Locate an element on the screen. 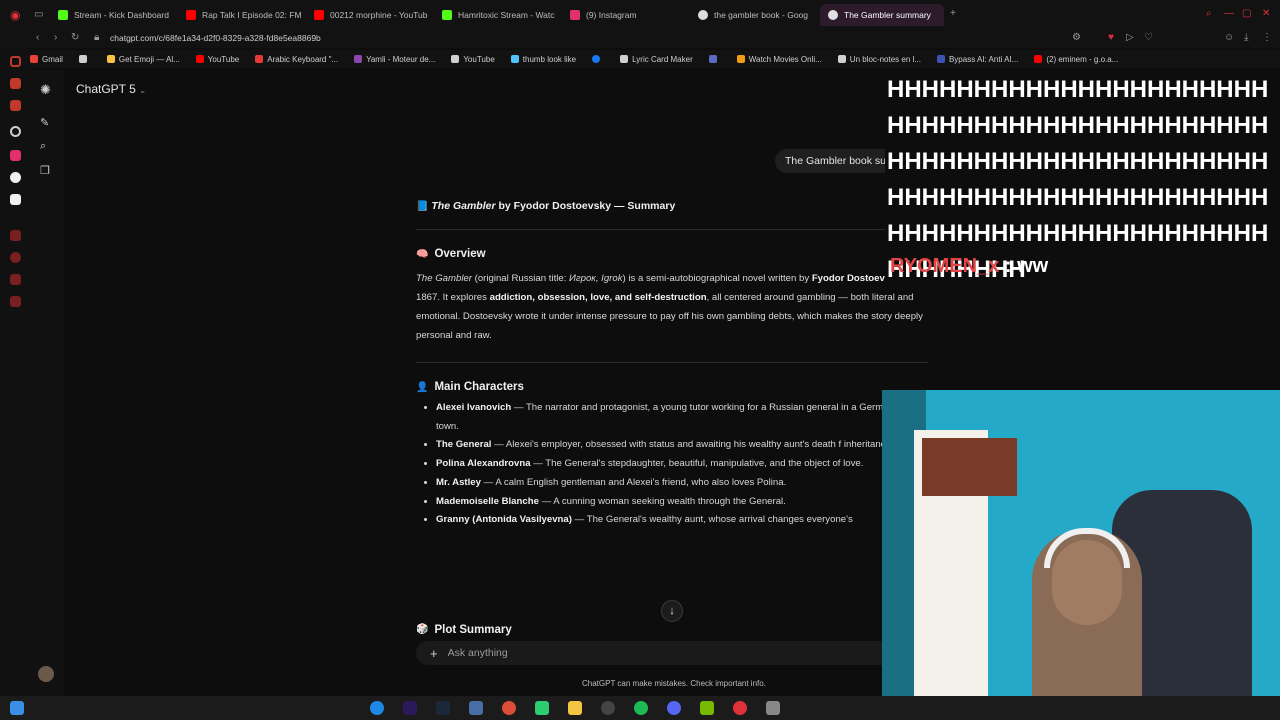 The width and height of the screenshot is (1280, 720). prompt-input is located at coordinates (647, 653).